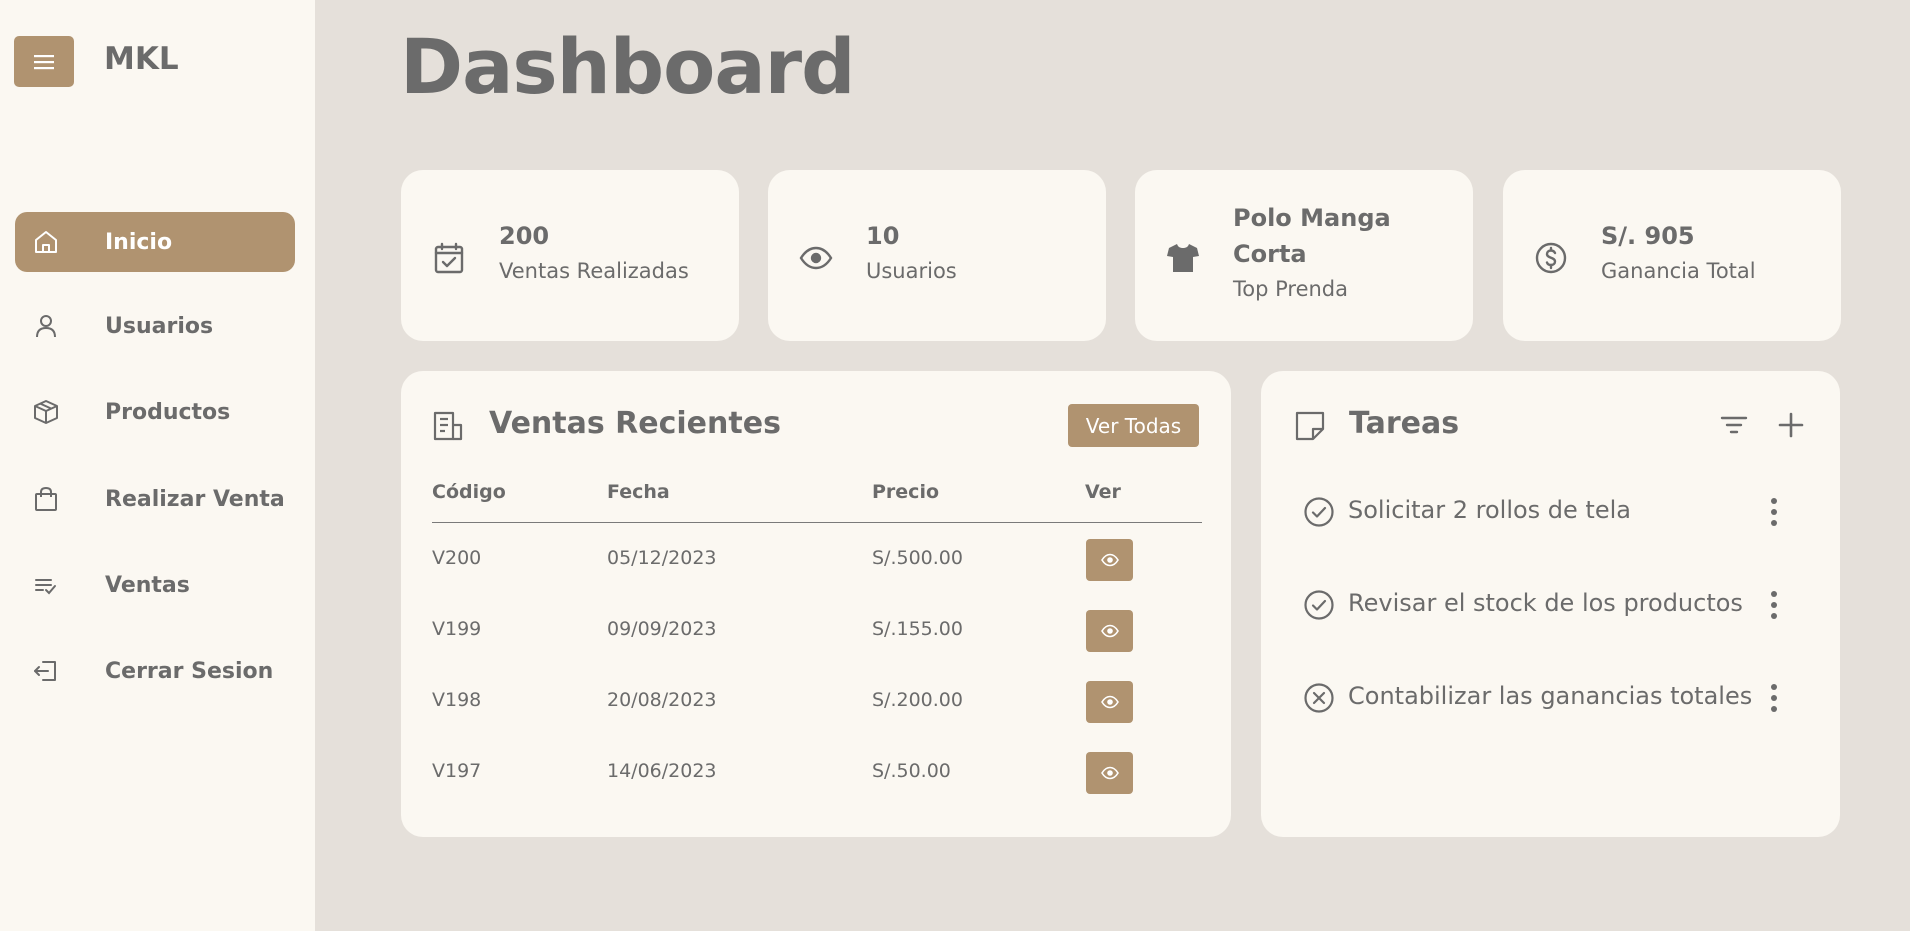  Describe the element at coordinates (457, 629) in the screenshot. I see `cell-codigo: V199` at that location.